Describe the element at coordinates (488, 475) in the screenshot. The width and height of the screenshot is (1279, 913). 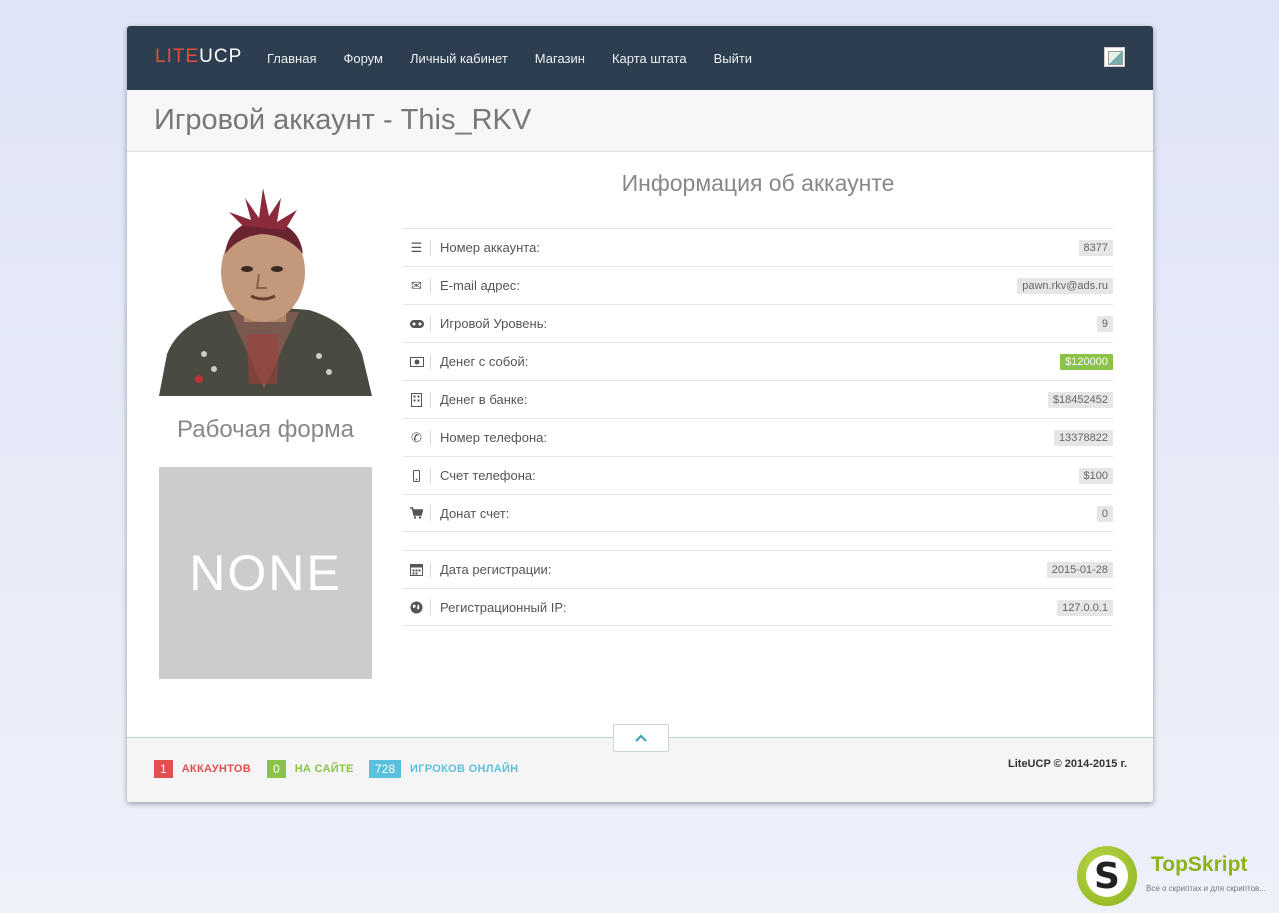
I see `info-label: Счет телефона:` at that location.